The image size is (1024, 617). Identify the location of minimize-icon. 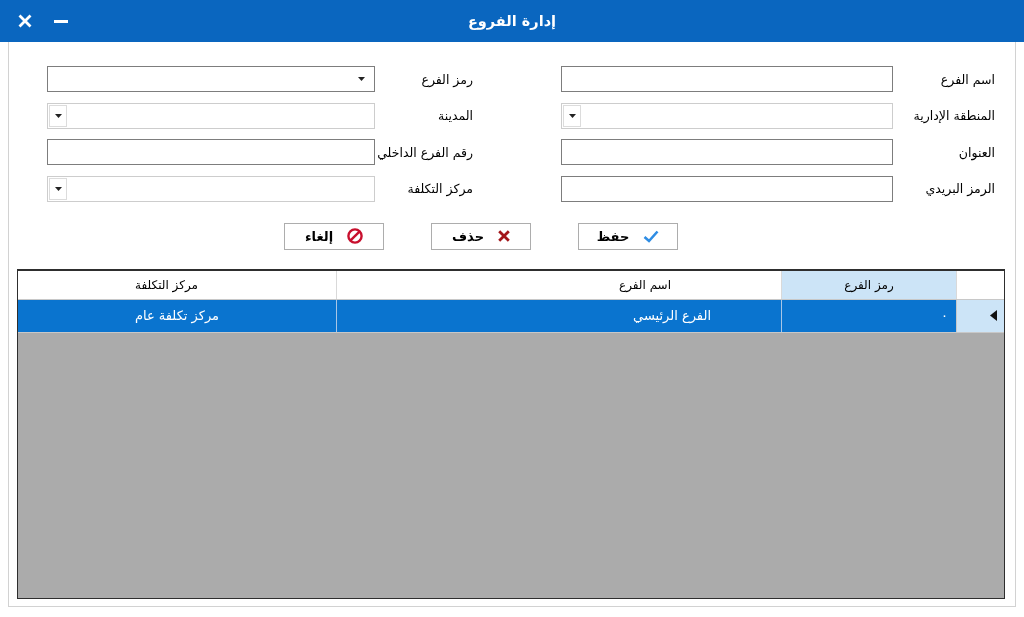
(61, 21).